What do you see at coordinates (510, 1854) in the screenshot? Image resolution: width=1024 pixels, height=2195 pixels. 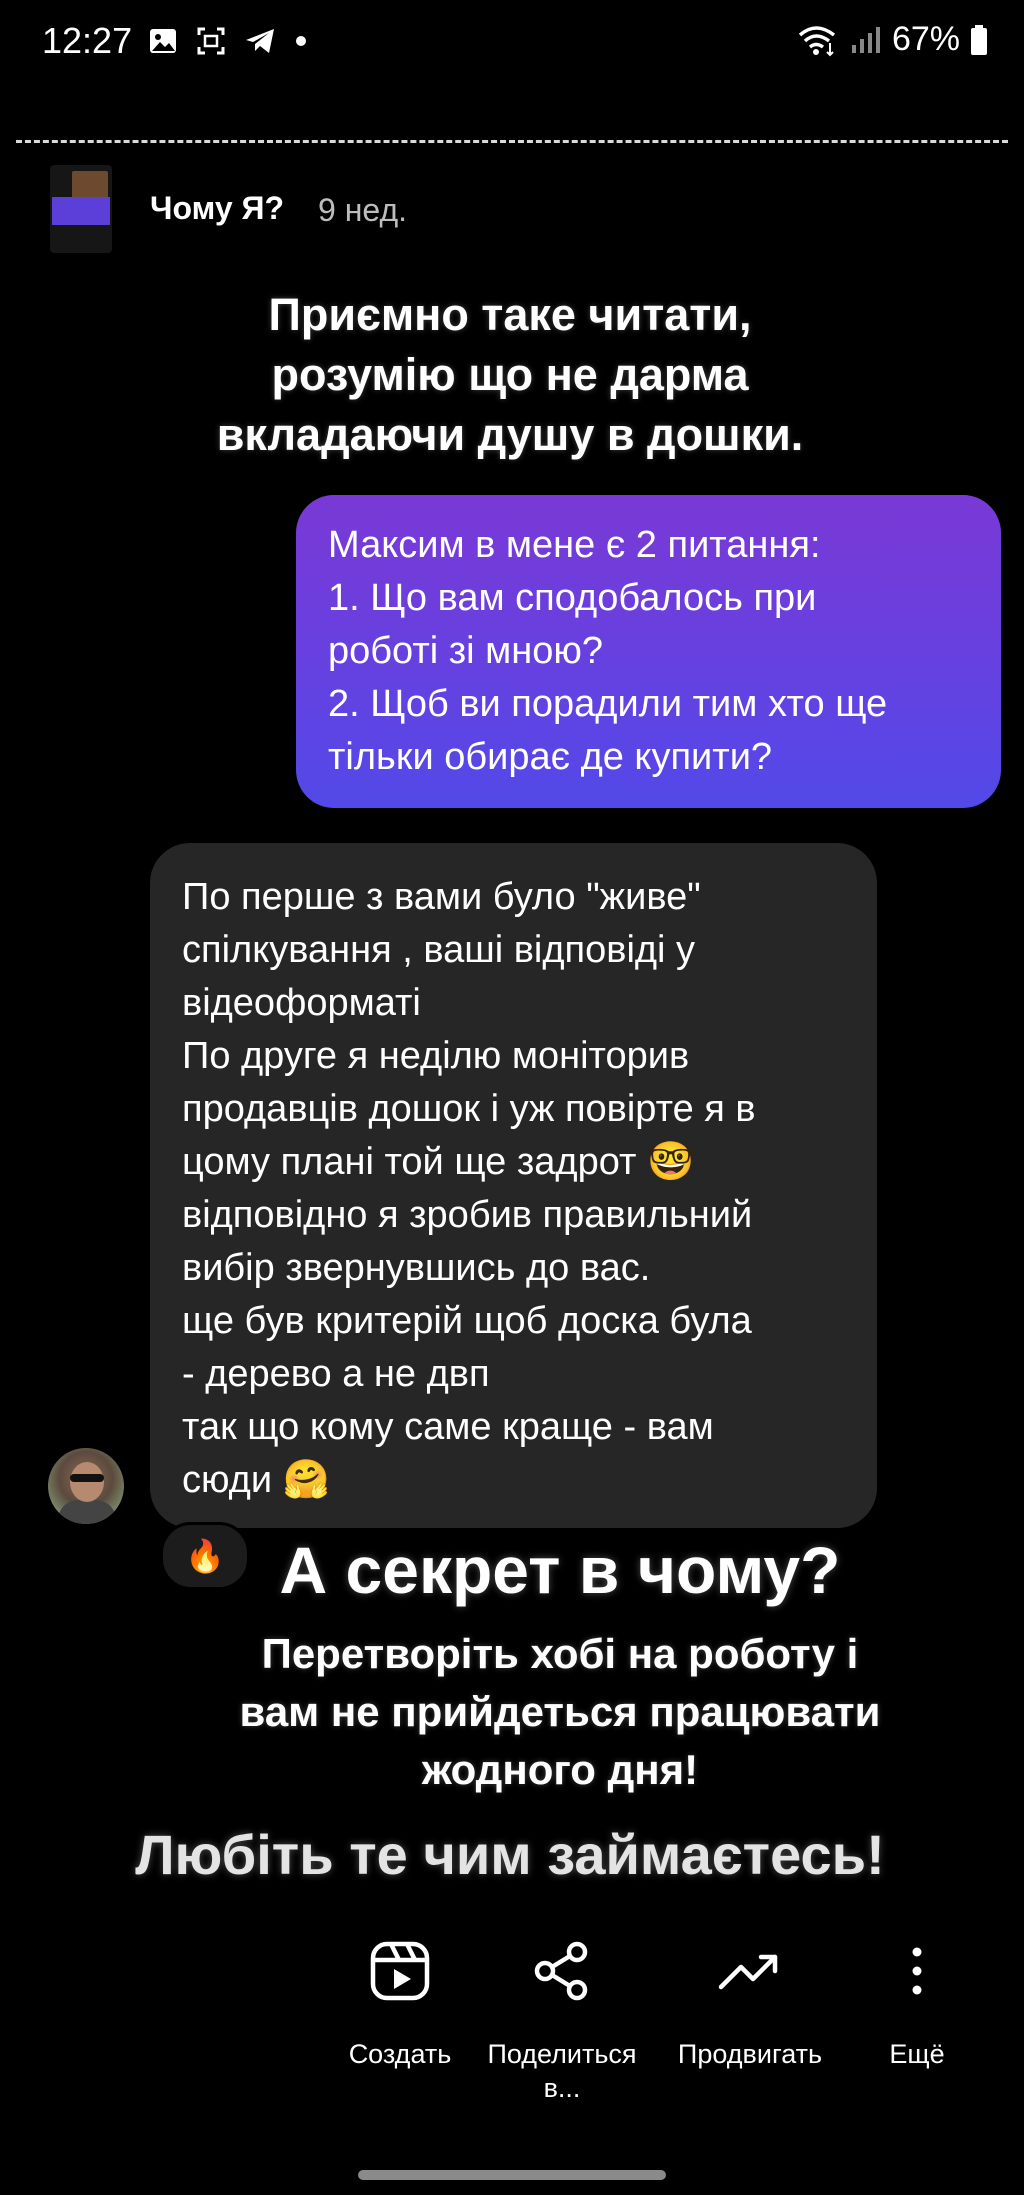 I see `caption-love: Любіть те чим займаєтесь!` at bounding box center [510, 1854].